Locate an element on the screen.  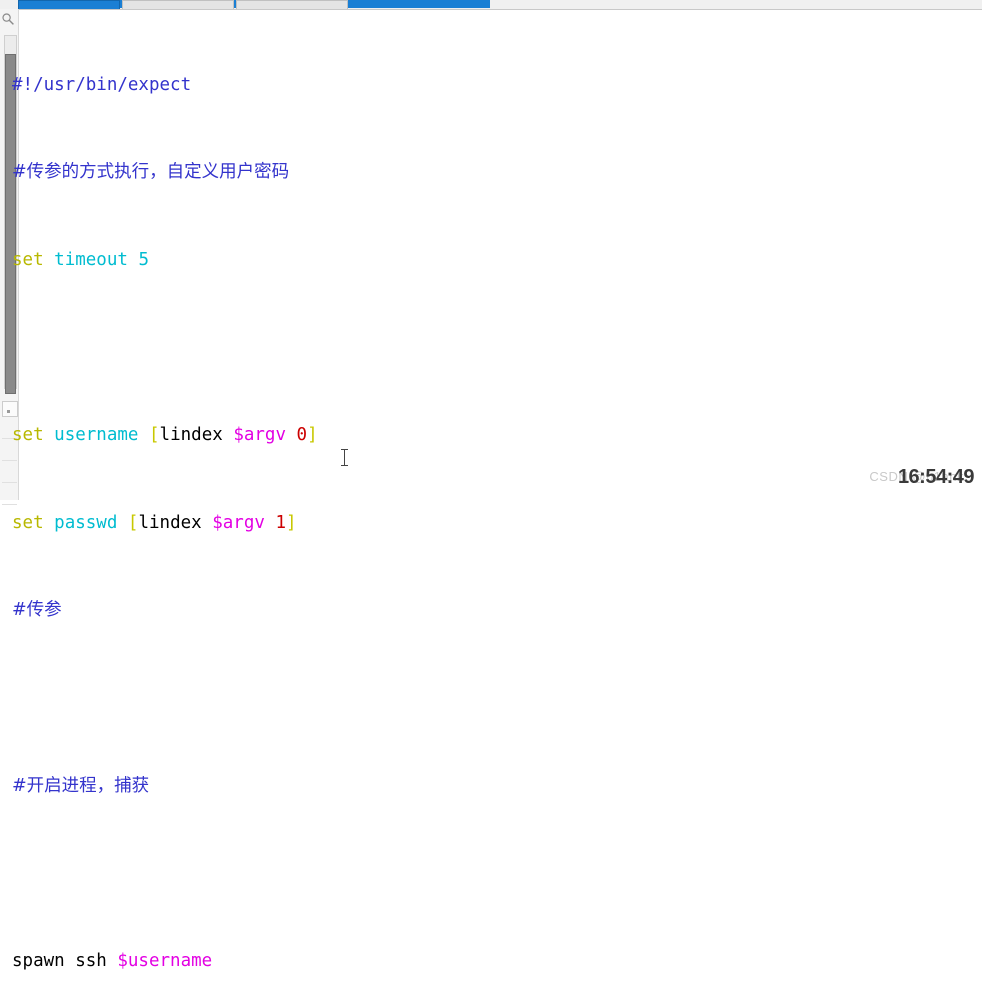
code-line-11: spawn ssh $username is located at coordinates (492, 962).